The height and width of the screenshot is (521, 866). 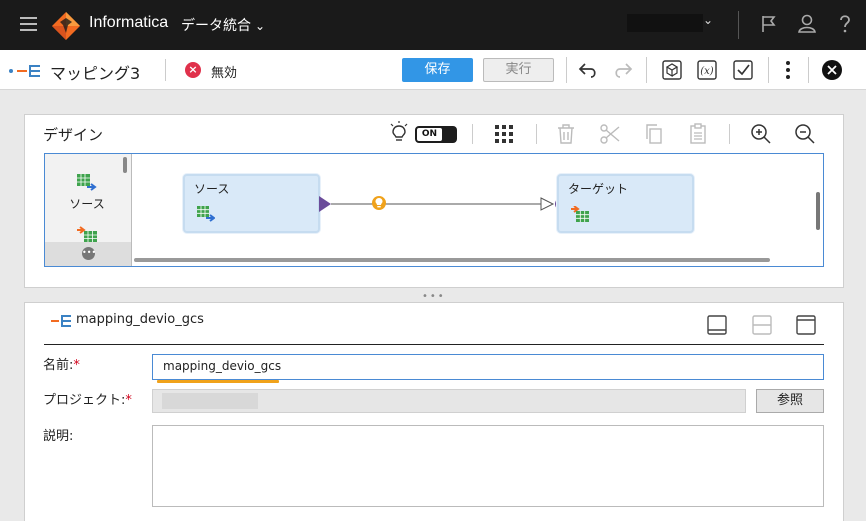 What do you see at coordinates (488, 466) in the screenshot?
I see `description-field` at bounding box center [488, 466].